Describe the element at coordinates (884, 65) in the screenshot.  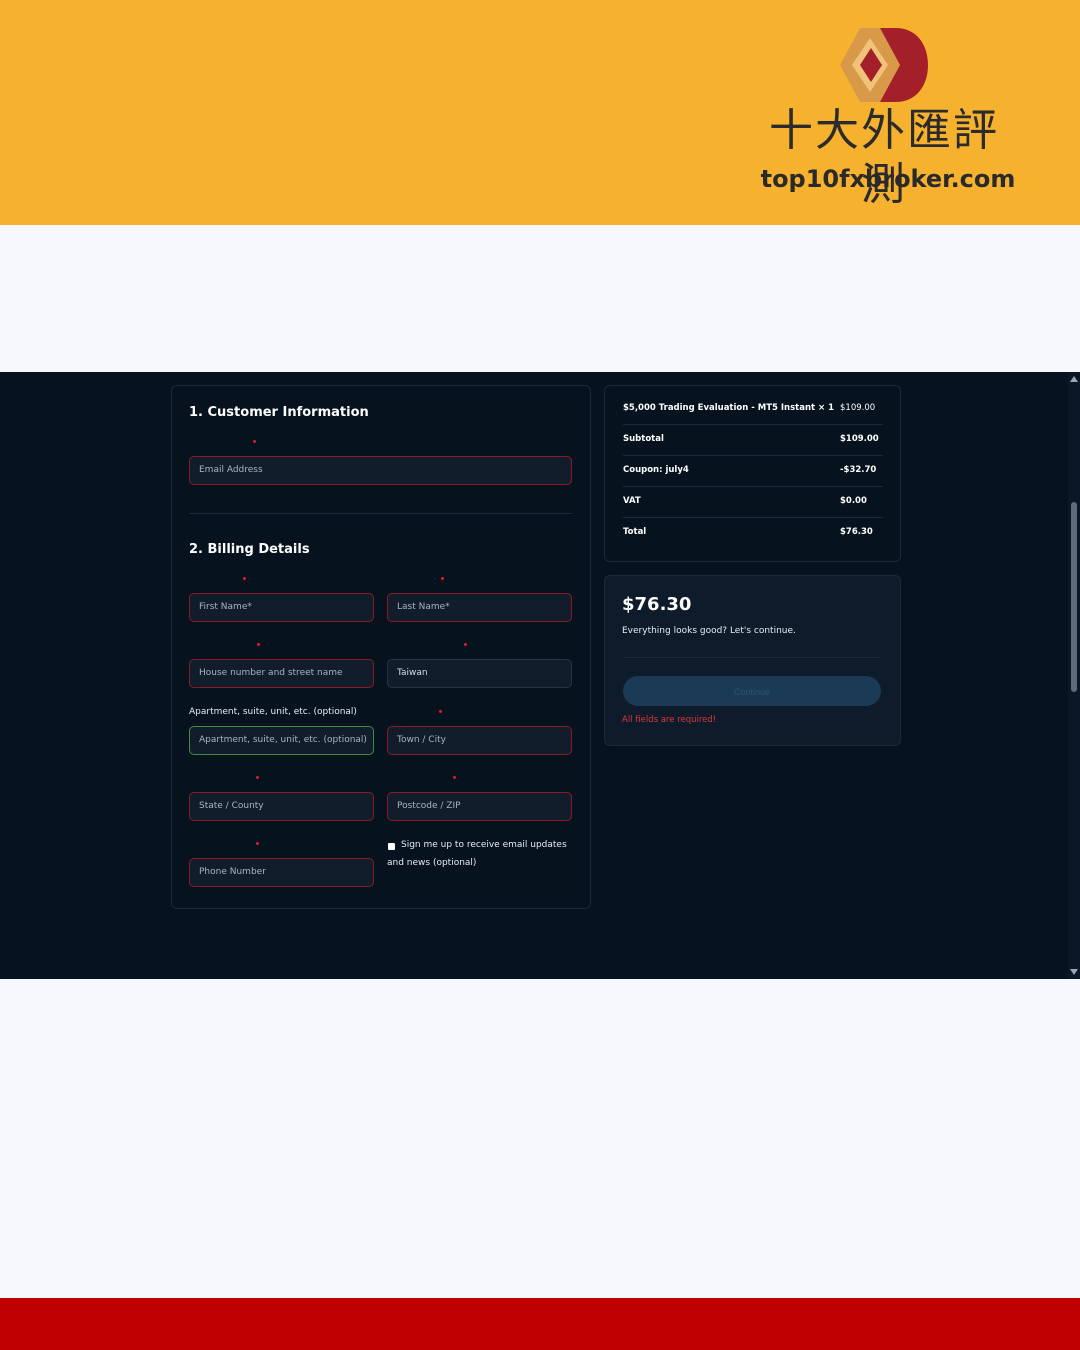
I see `brand-logo-icon` at that location.